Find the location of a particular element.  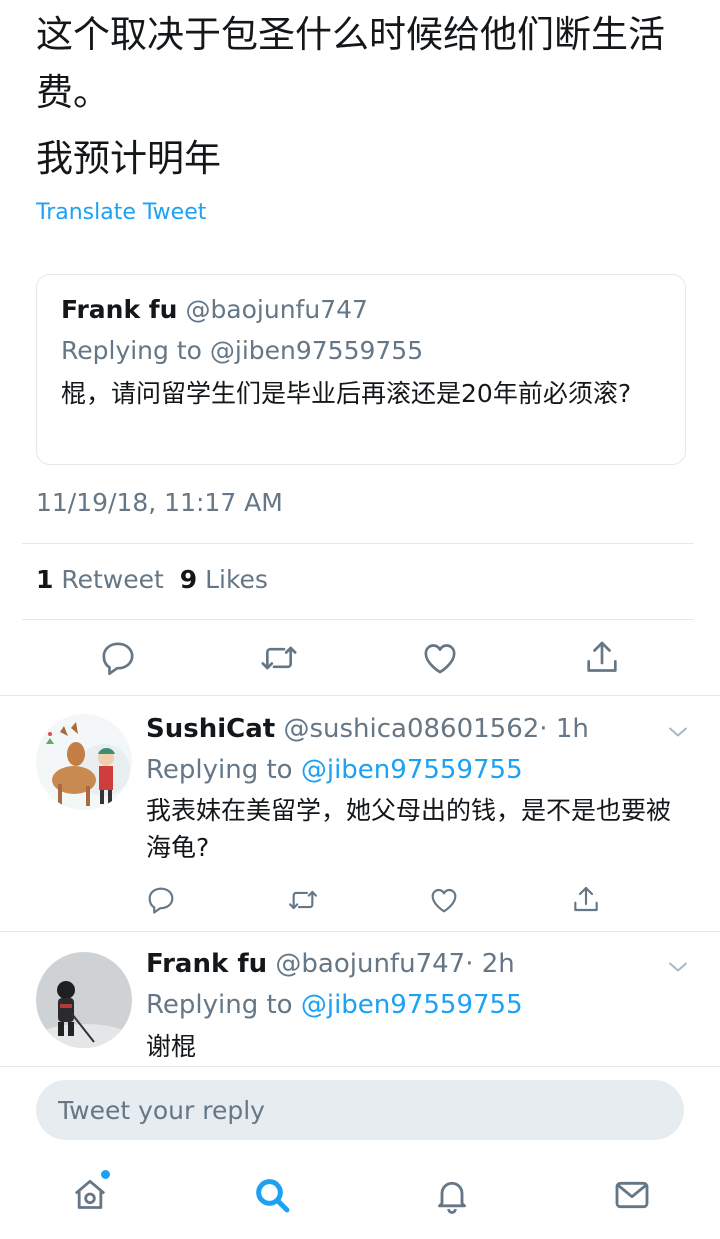

notifications-icon is located at coordinates (452, 1195).